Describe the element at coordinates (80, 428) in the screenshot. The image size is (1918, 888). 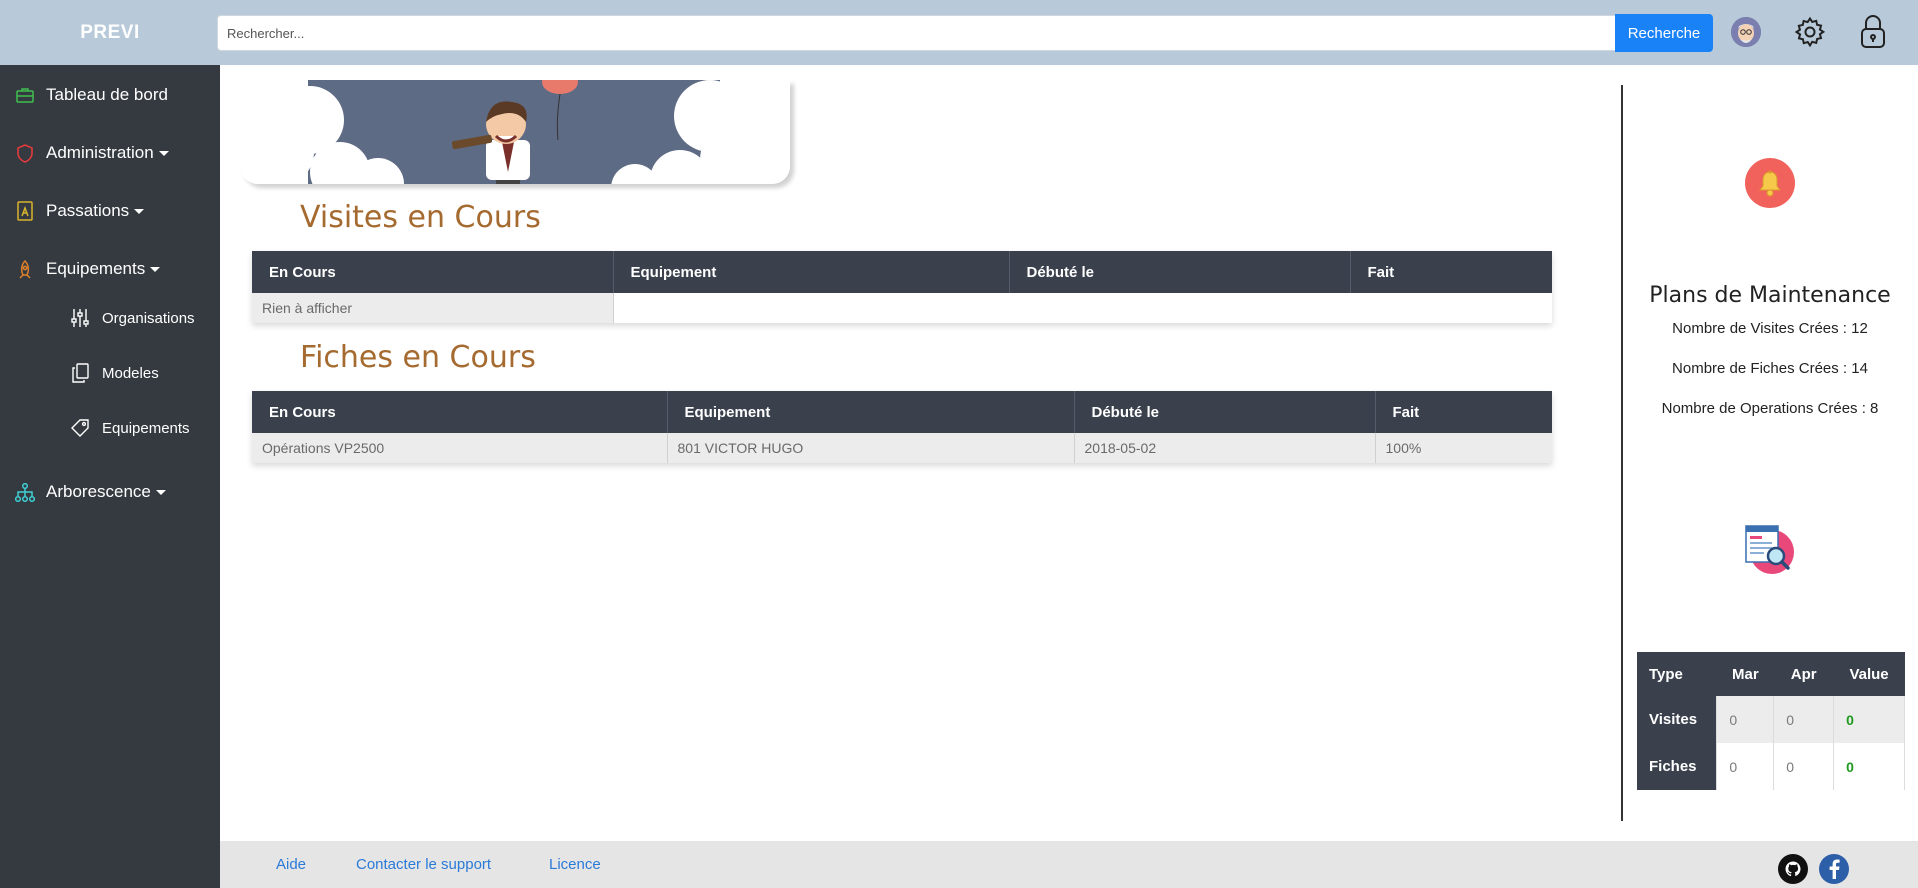
I see `tag-icon` at that location.